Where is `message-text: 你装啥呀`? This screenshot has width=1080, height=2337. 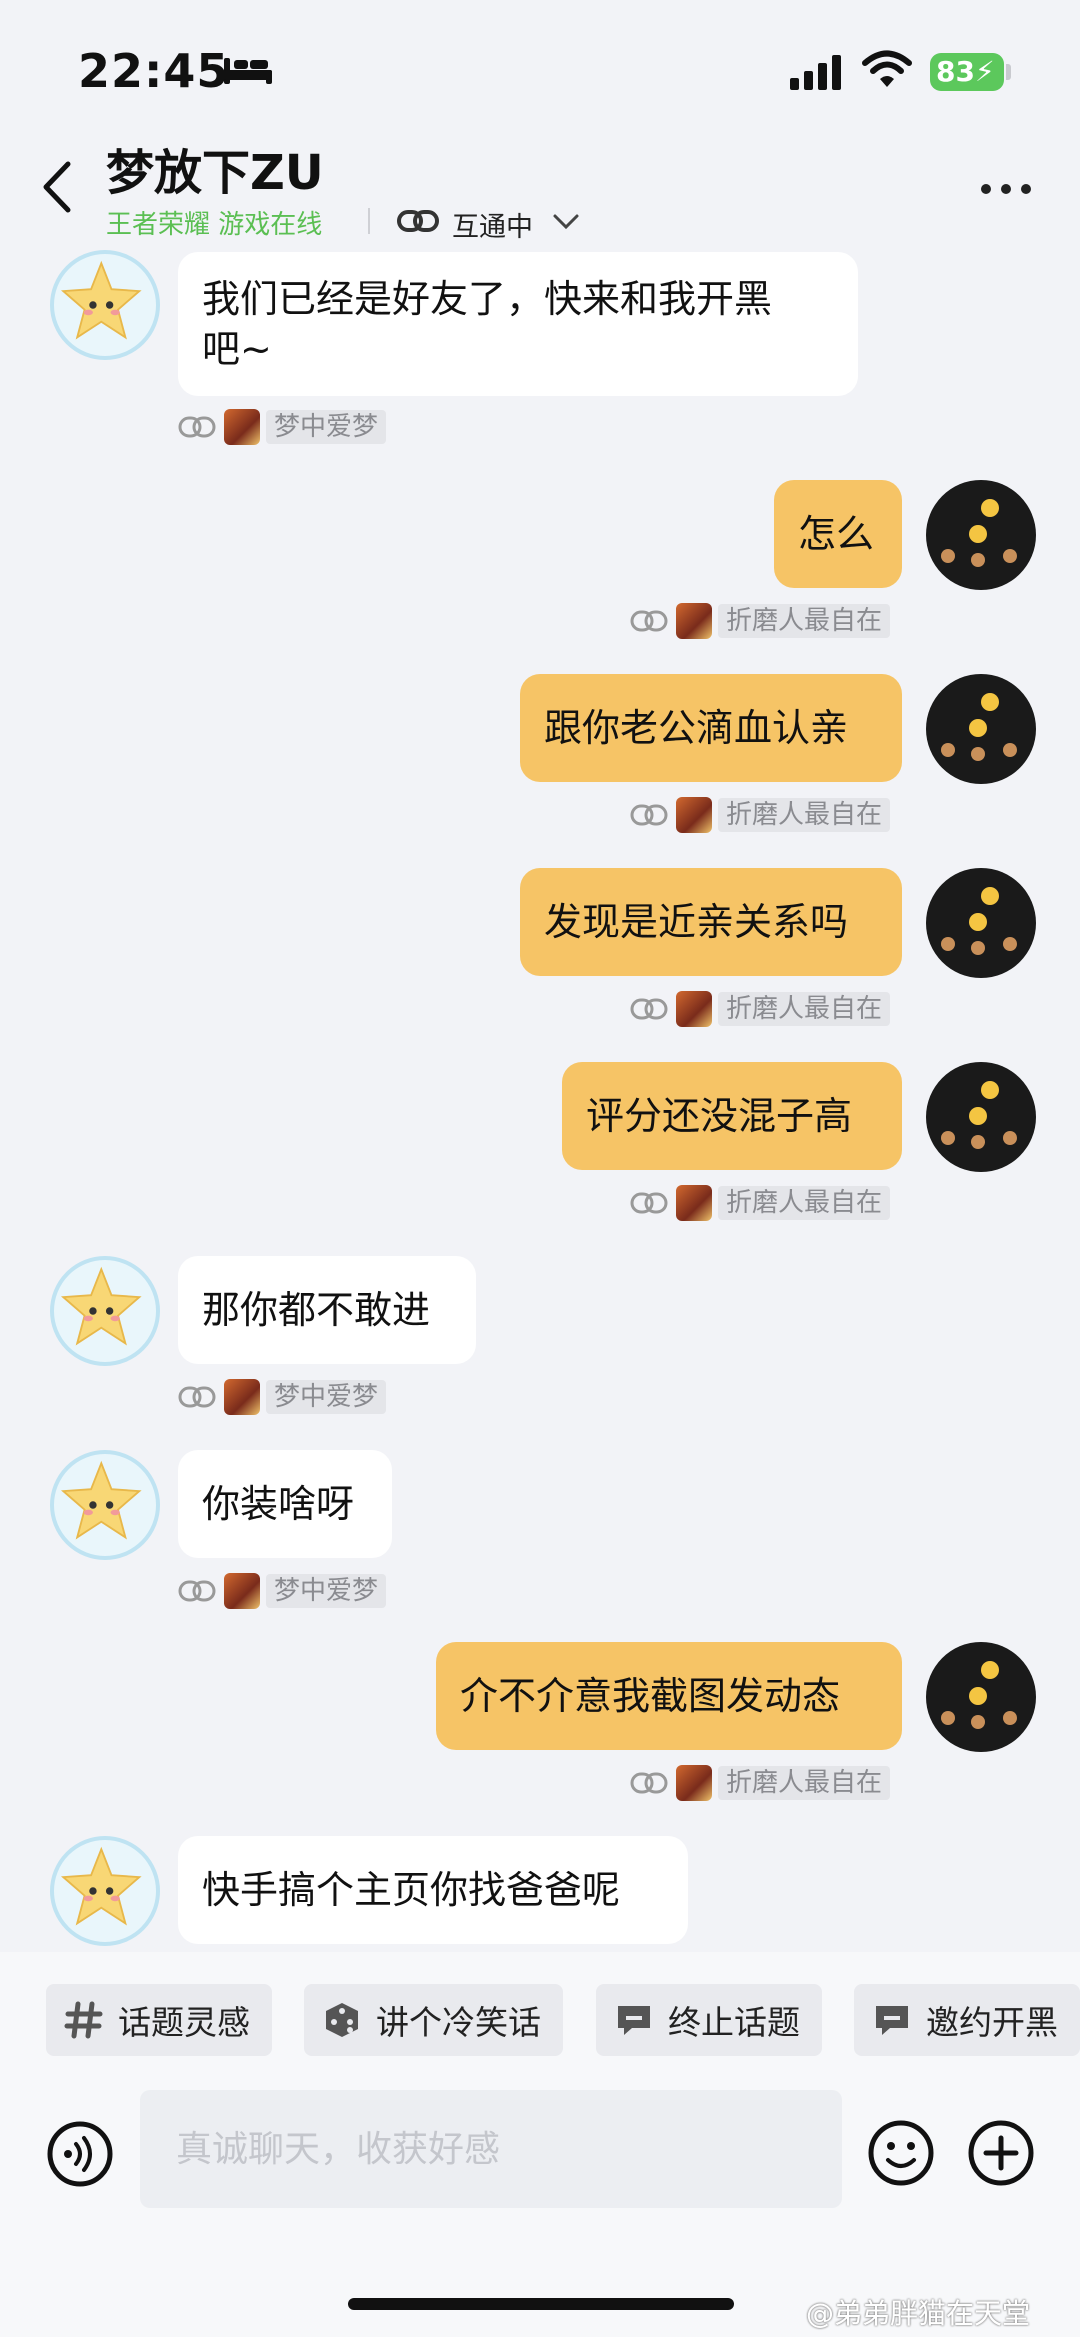
message-text: 你装啥呀 is located at coordinates (278, 1504).